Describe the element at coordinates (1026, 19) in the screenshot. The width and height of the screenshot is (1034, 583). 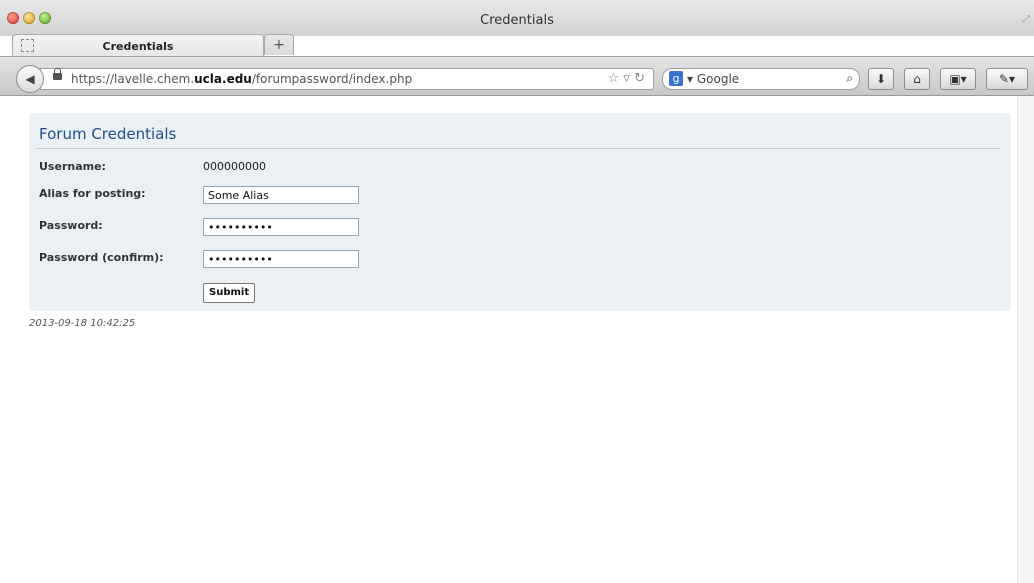
I see `fullscreen-icon: ⤢` at that location.